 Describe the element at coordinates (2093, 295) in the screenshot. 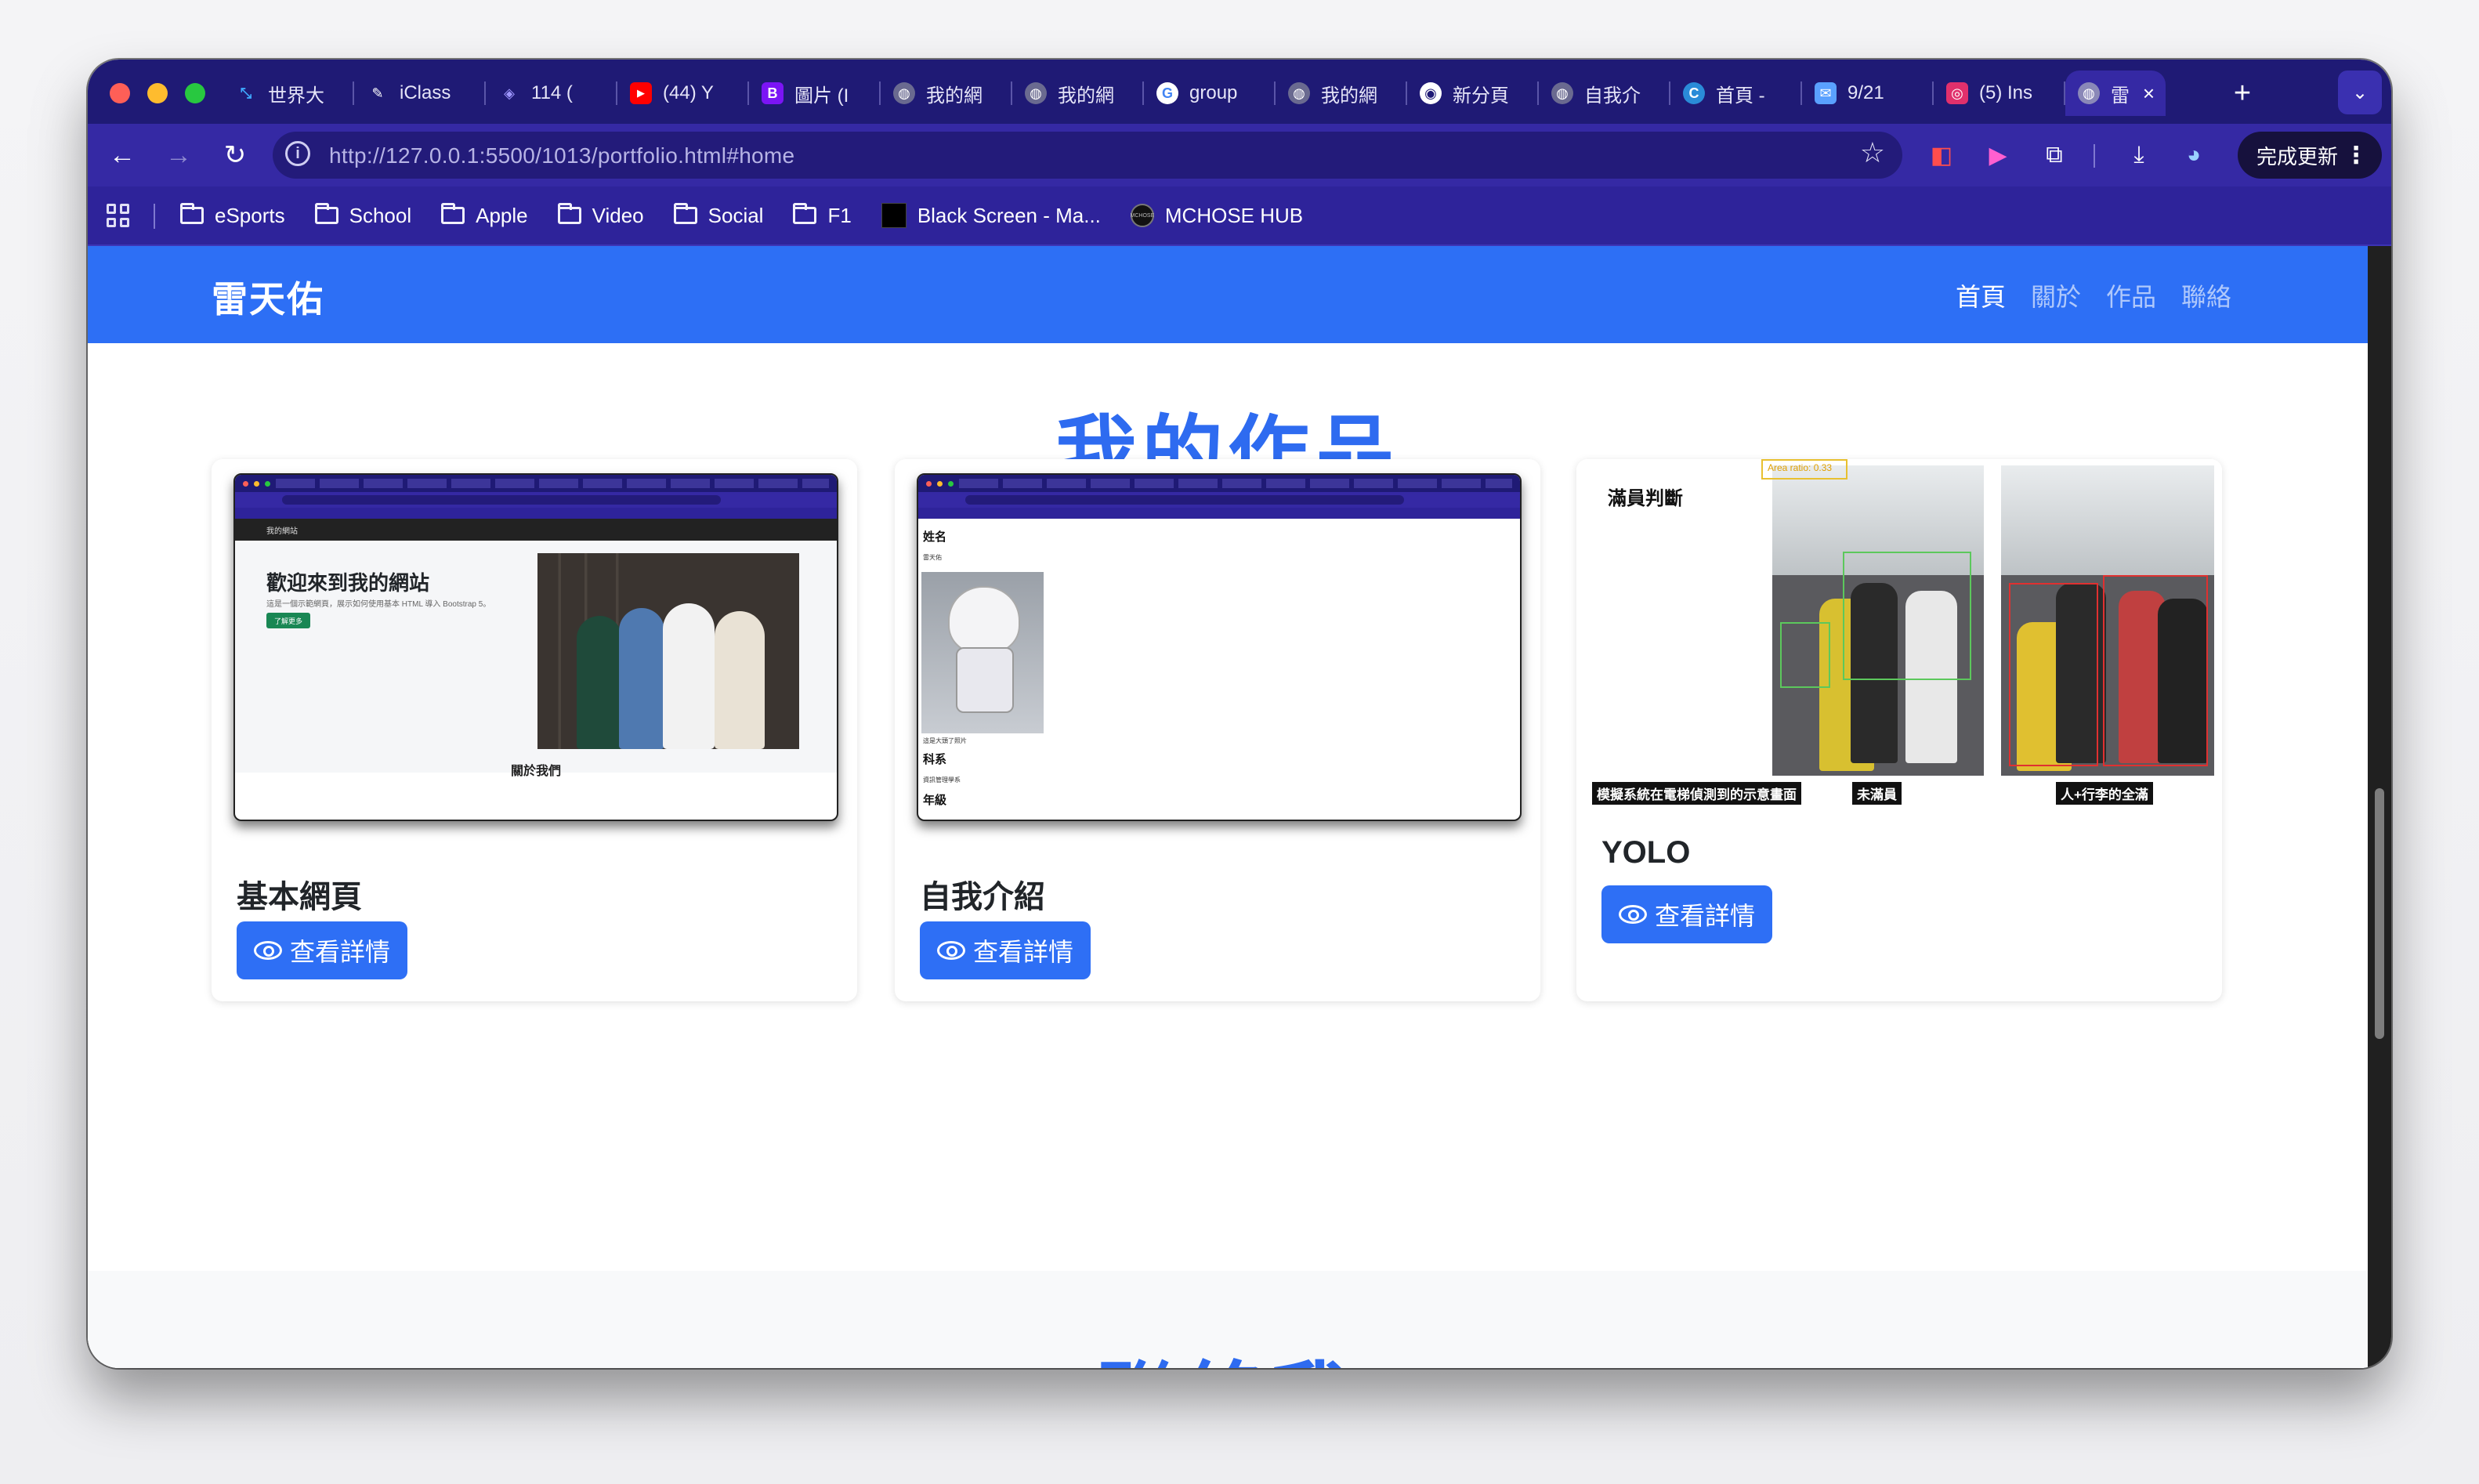

I see `site-nav: 首頁 關於 作品 聯絡` at that location.